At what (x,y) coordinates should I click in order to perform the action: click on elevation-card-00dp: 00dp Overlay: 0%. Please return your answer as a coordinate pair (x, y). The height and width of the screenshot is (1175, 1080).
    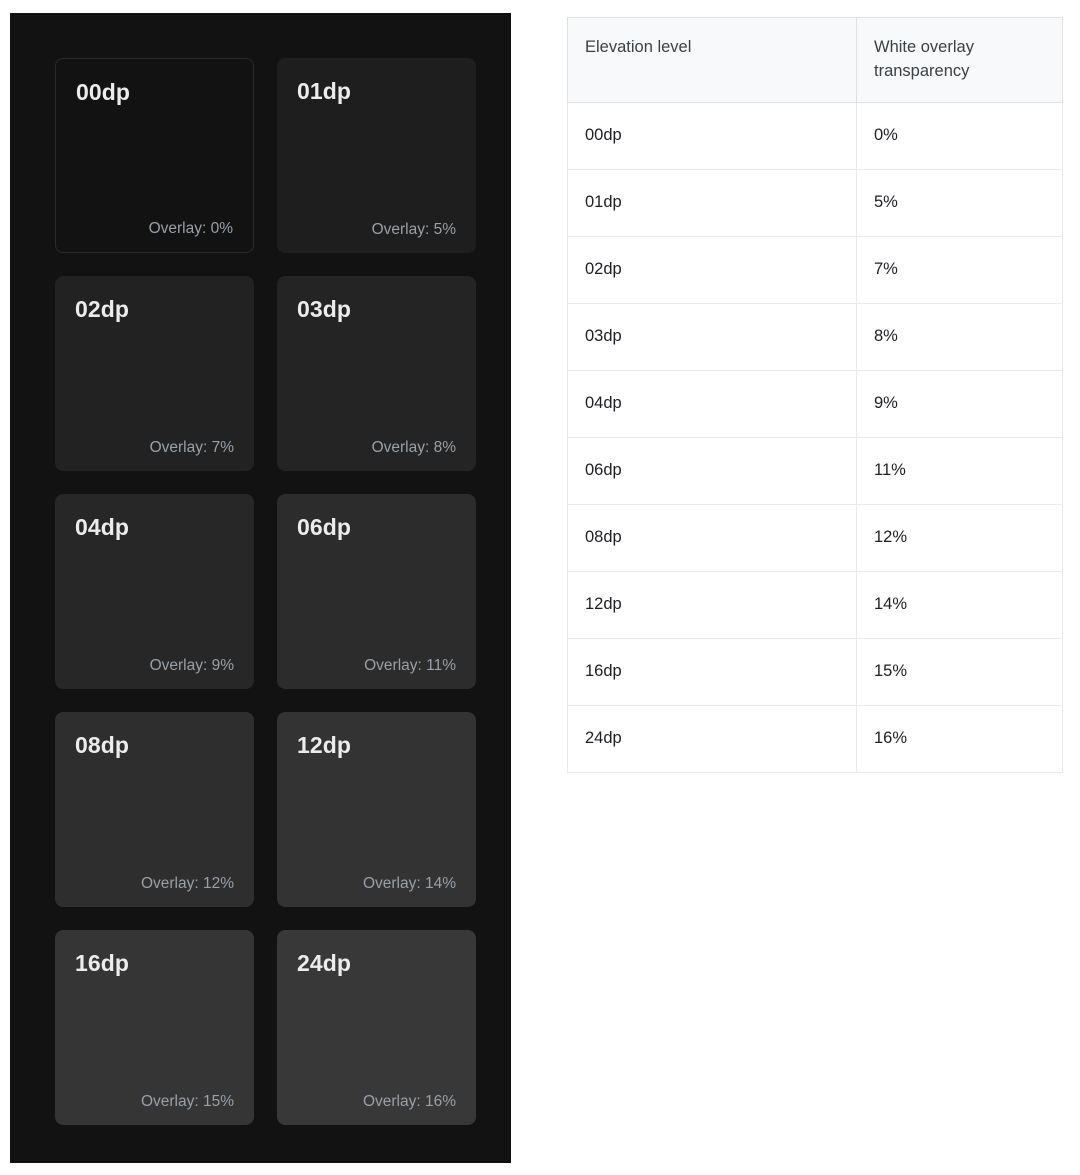
    Looking at the image, I should click on (154, 155).